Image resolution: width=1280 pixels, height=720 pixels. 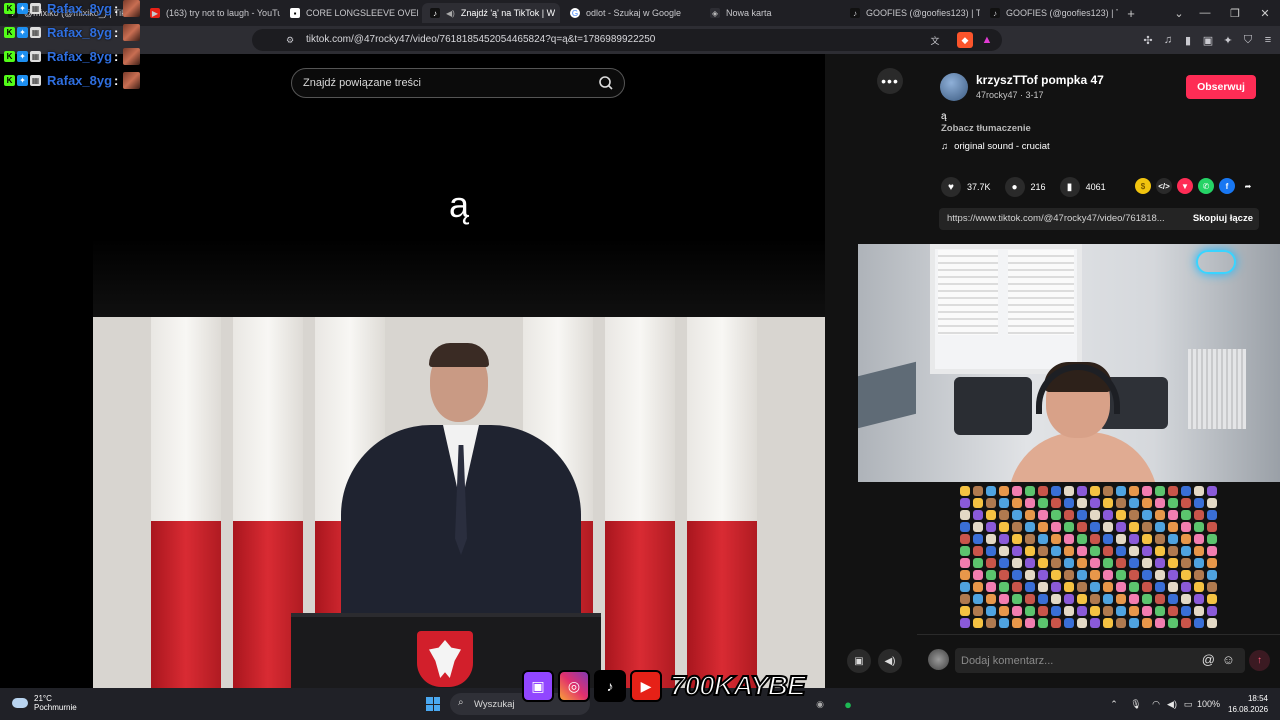 What do you see at coordinates (1208, 40) in the screenshot?
I see `wallet-icon: ▣` at bounding box center [1208, 40].